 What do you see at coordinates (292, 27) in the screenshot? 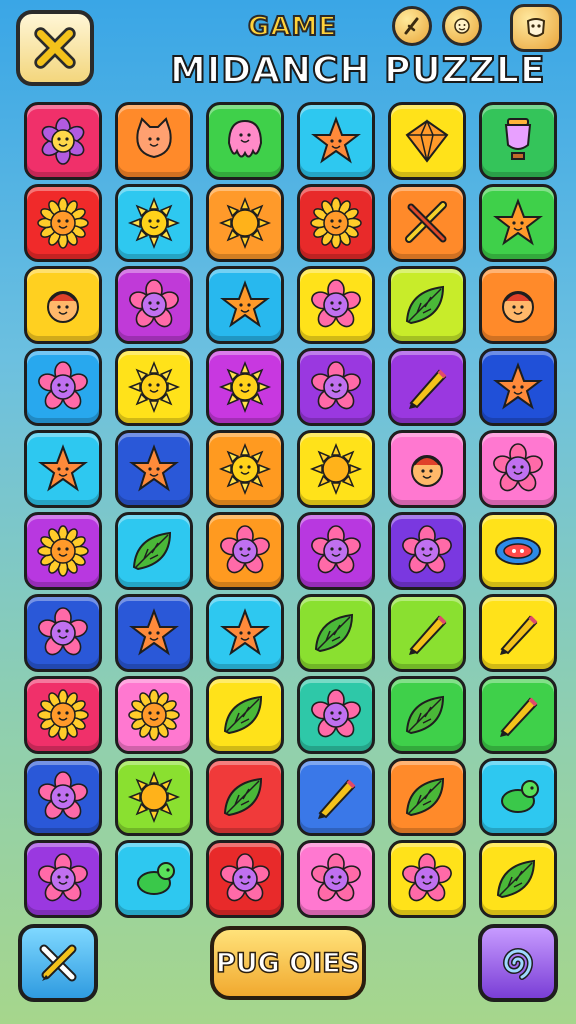
I see `game-label: GAME` at bounding box center [292, 27].